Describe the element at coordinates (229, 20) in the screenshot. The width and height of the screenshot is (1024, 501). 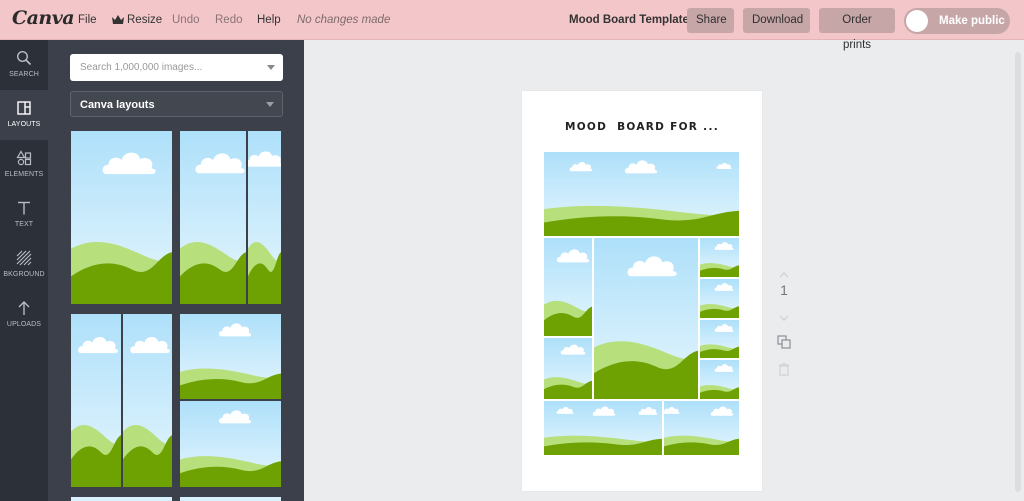
I see `redo-button: Redo` at that location.